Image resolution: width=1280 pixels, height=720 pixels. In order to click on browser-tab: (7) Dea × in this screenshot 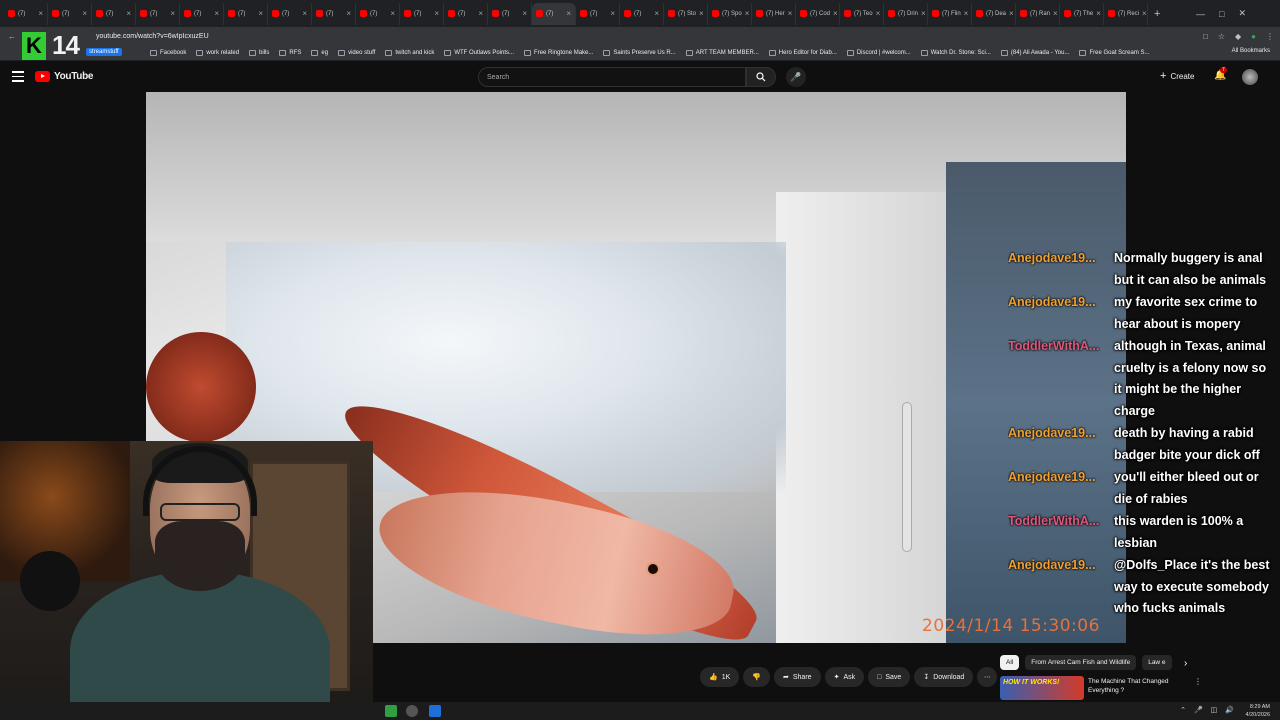, I will do `click(994, 13)`.